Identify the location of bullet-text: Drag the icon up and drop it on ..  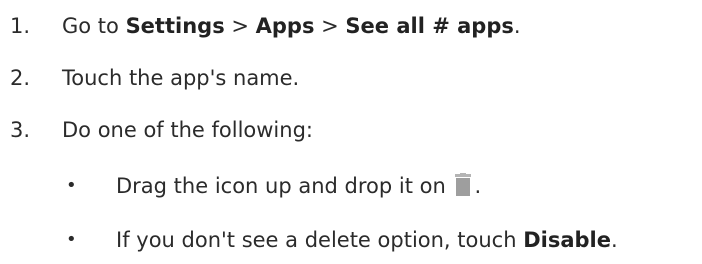
(298, 188).